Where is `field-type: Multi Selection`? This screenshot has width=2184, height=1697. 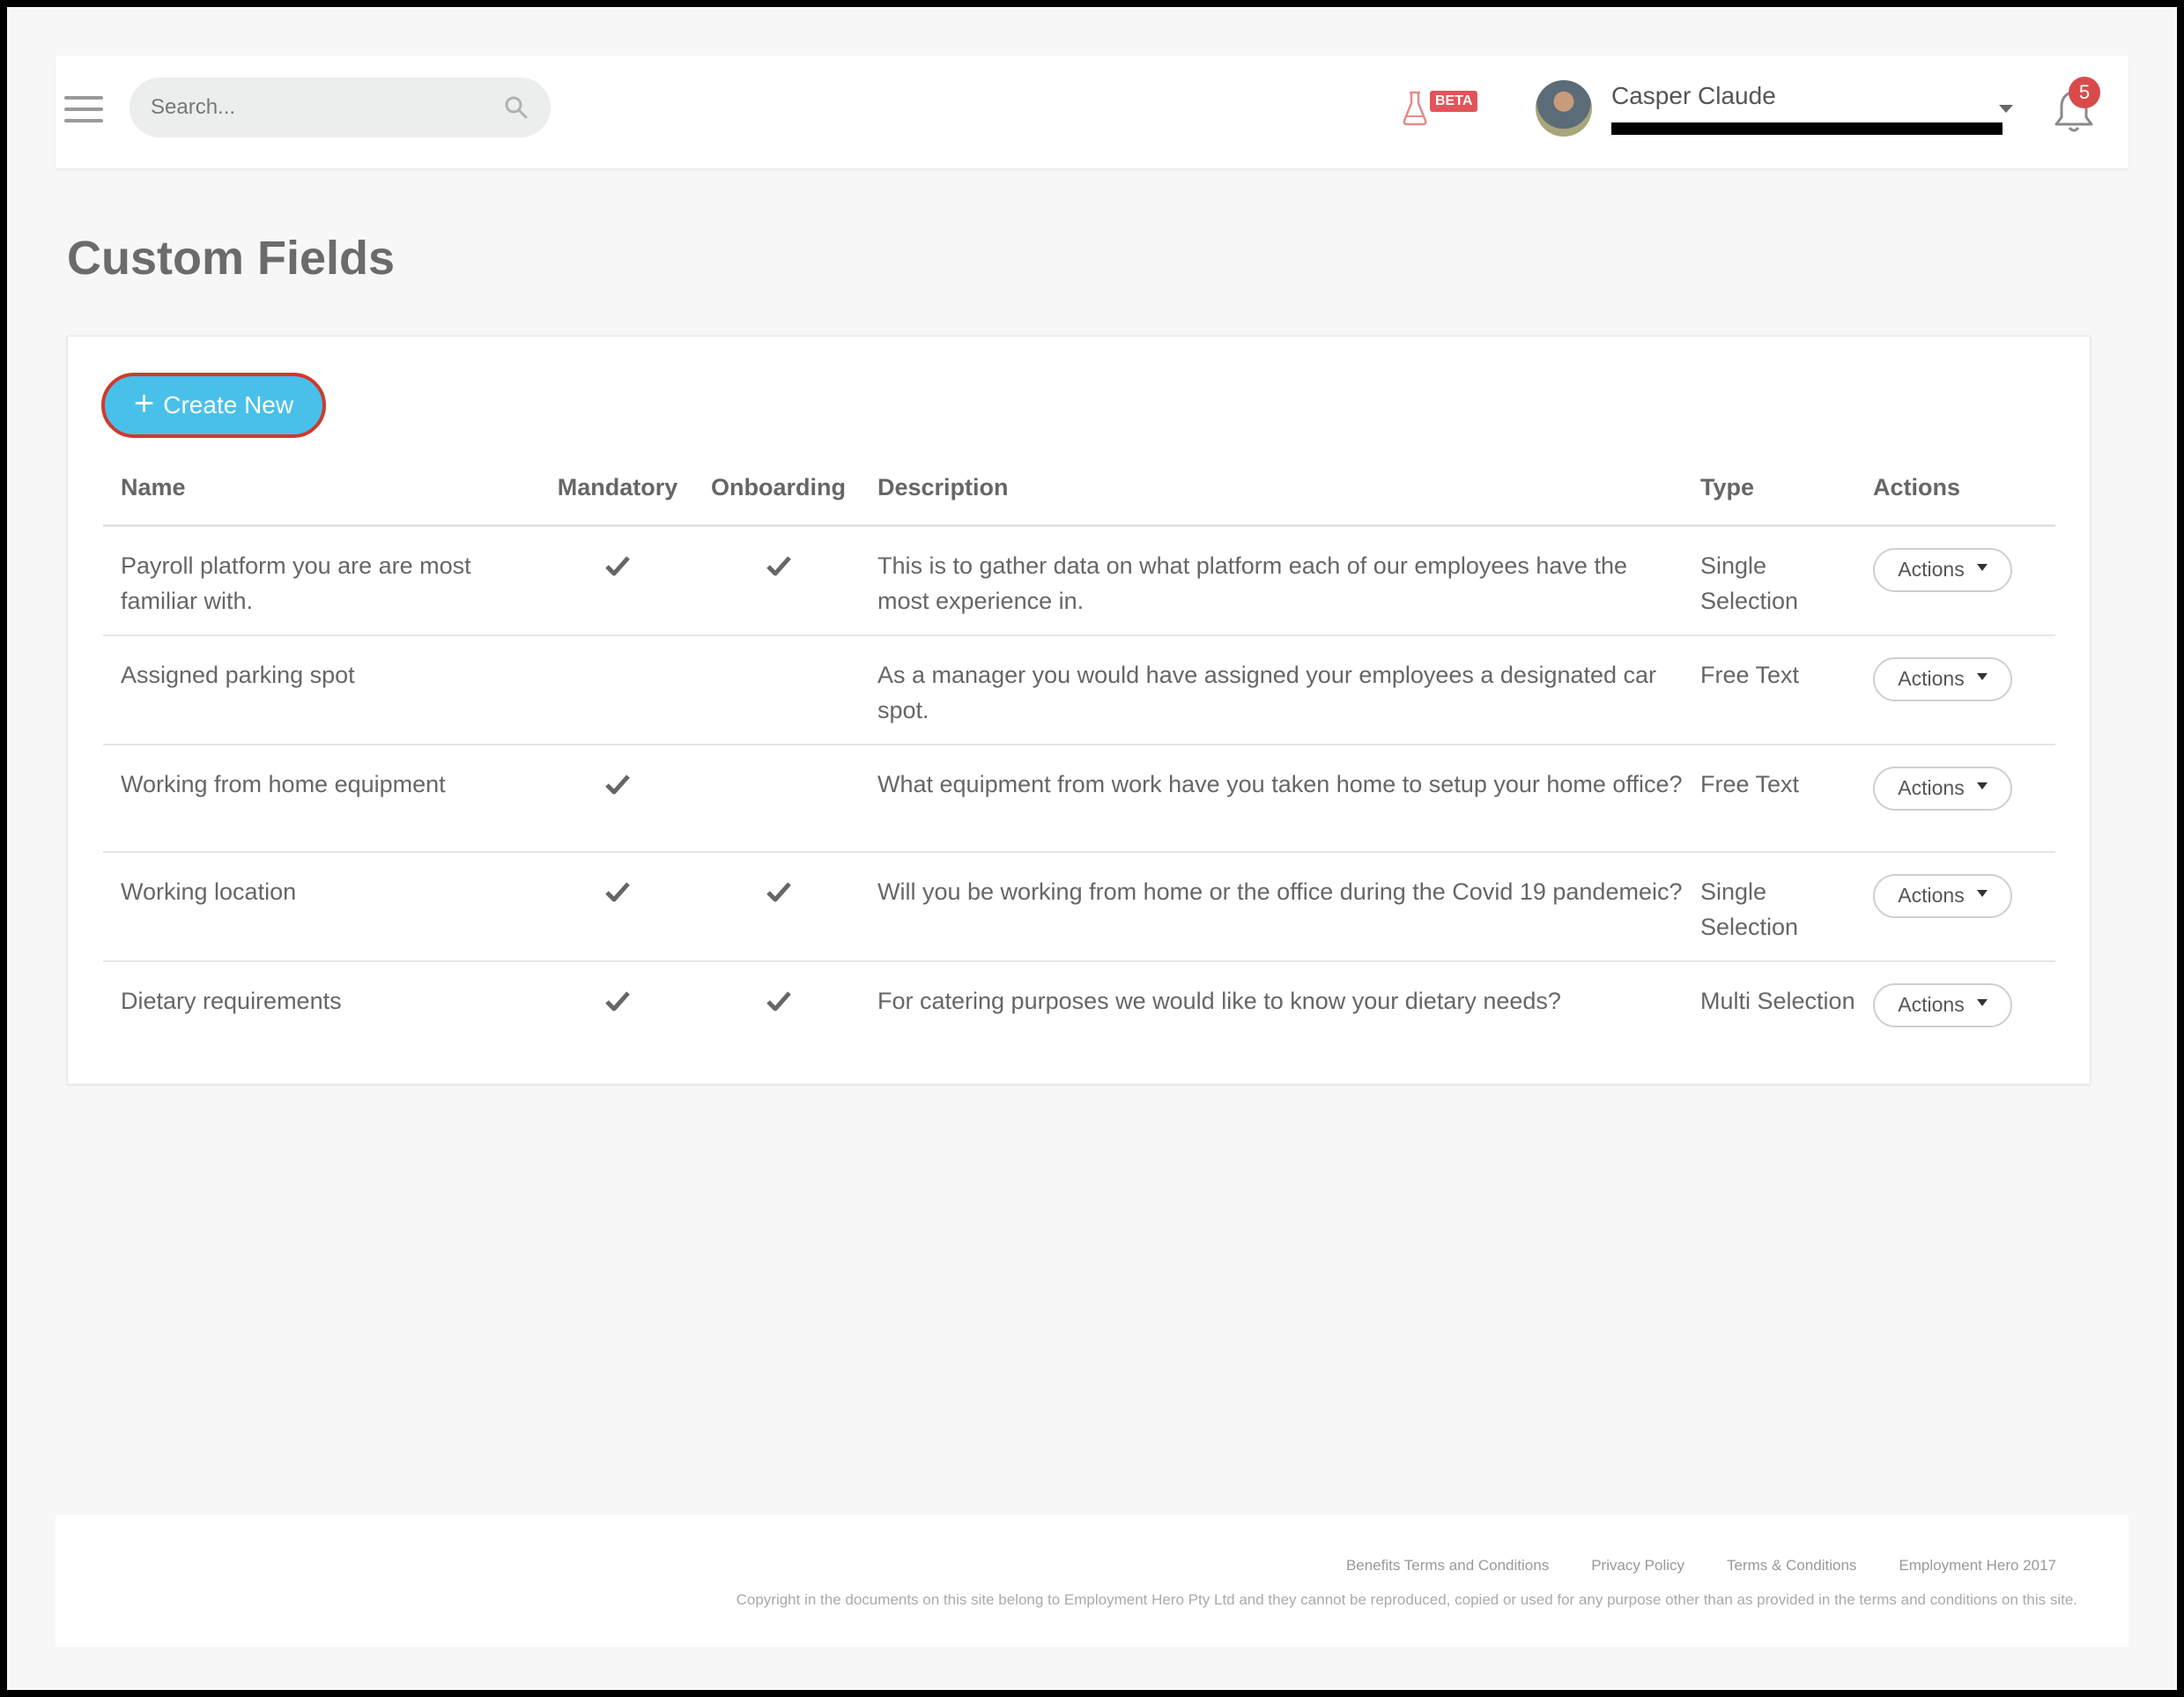 field-type: Multi Selection is located at coordinates (1777, 1000).